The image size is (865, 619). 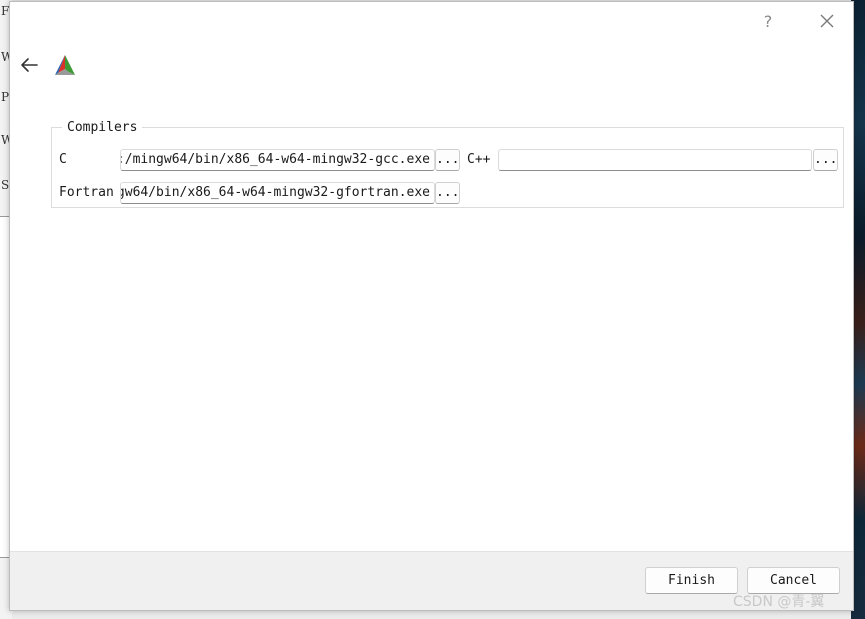 I want to click on background-text: S, so click(x=5, y=185).